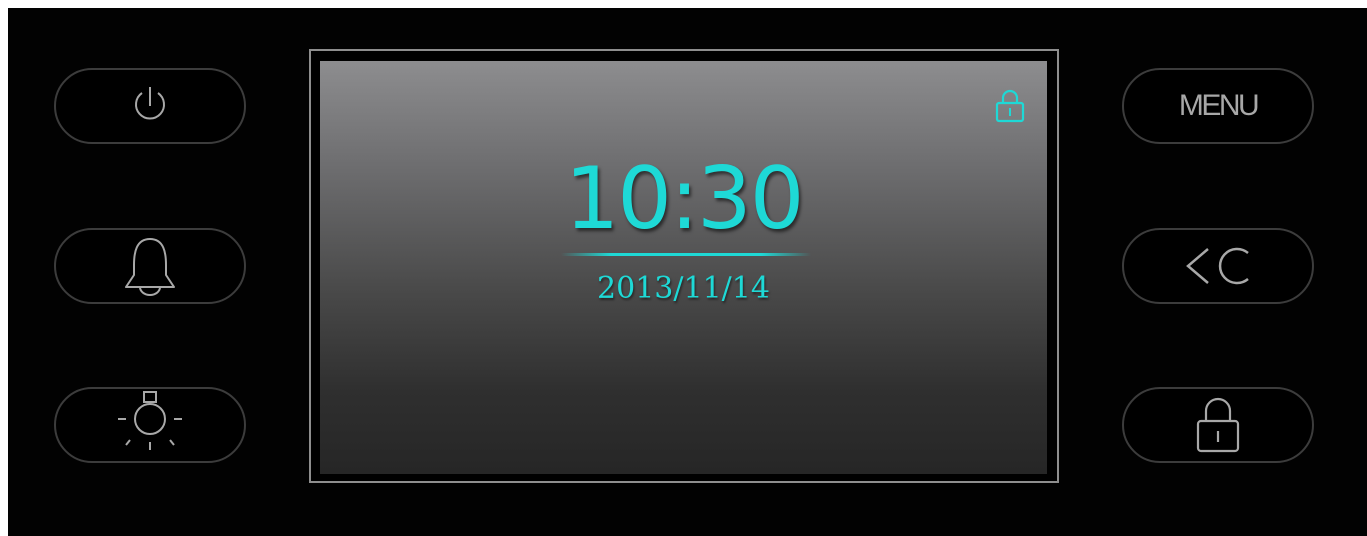  I want to click on light-bulb-icon, so click(150, 420).